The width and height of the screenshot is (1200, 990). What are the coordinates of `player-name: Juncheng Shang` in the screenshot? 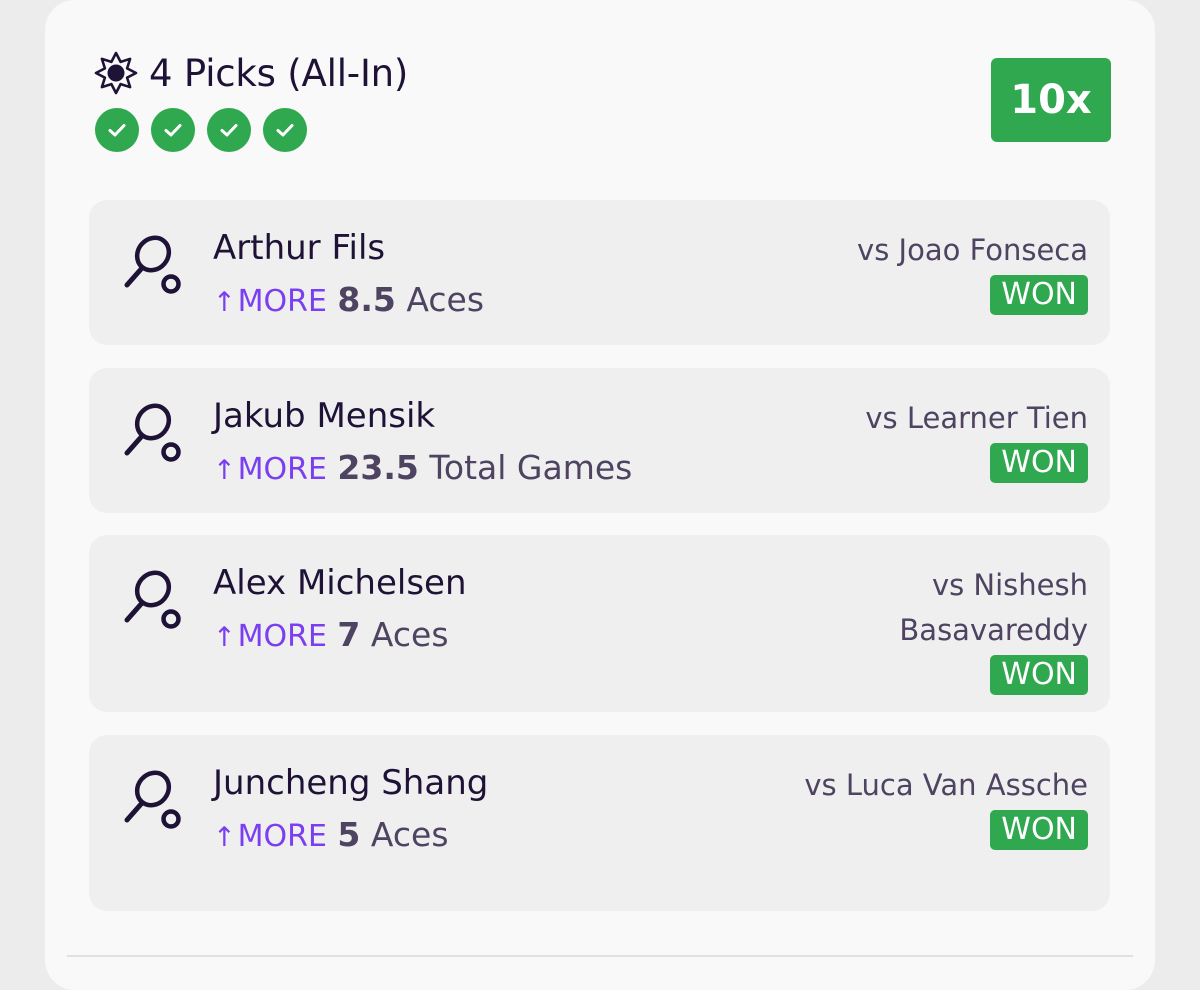 It's located at (351, 783).